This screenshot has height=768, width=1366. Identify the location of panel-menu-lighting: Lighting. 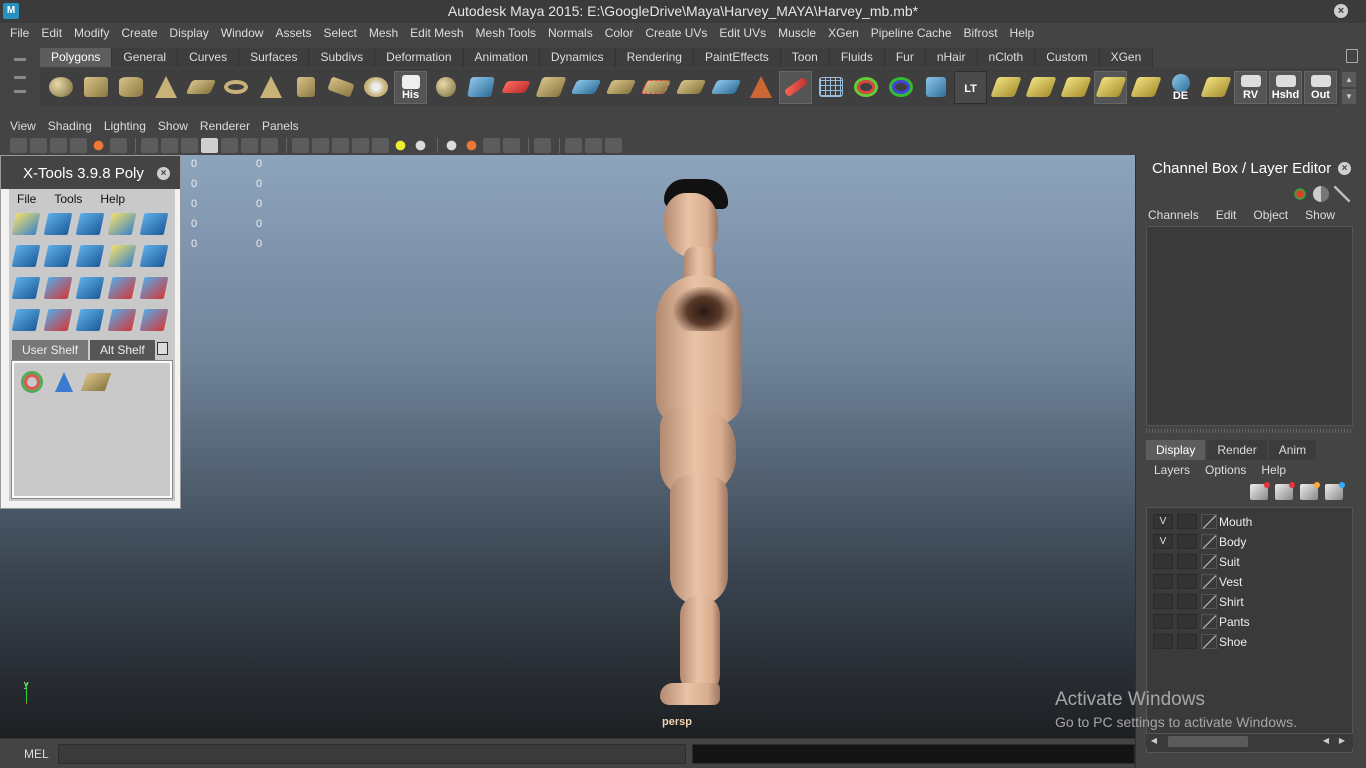
(125, 126).